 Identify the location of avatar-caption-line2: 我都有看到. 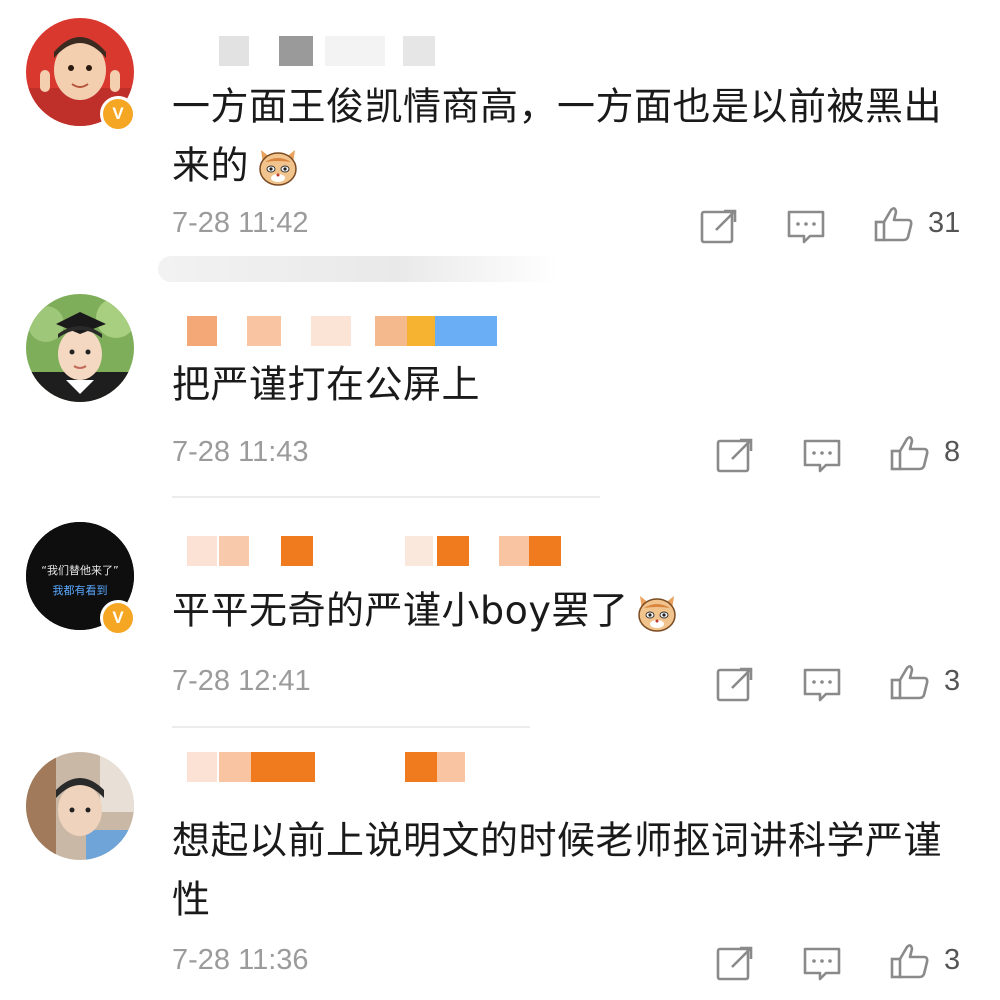
(80, 590).